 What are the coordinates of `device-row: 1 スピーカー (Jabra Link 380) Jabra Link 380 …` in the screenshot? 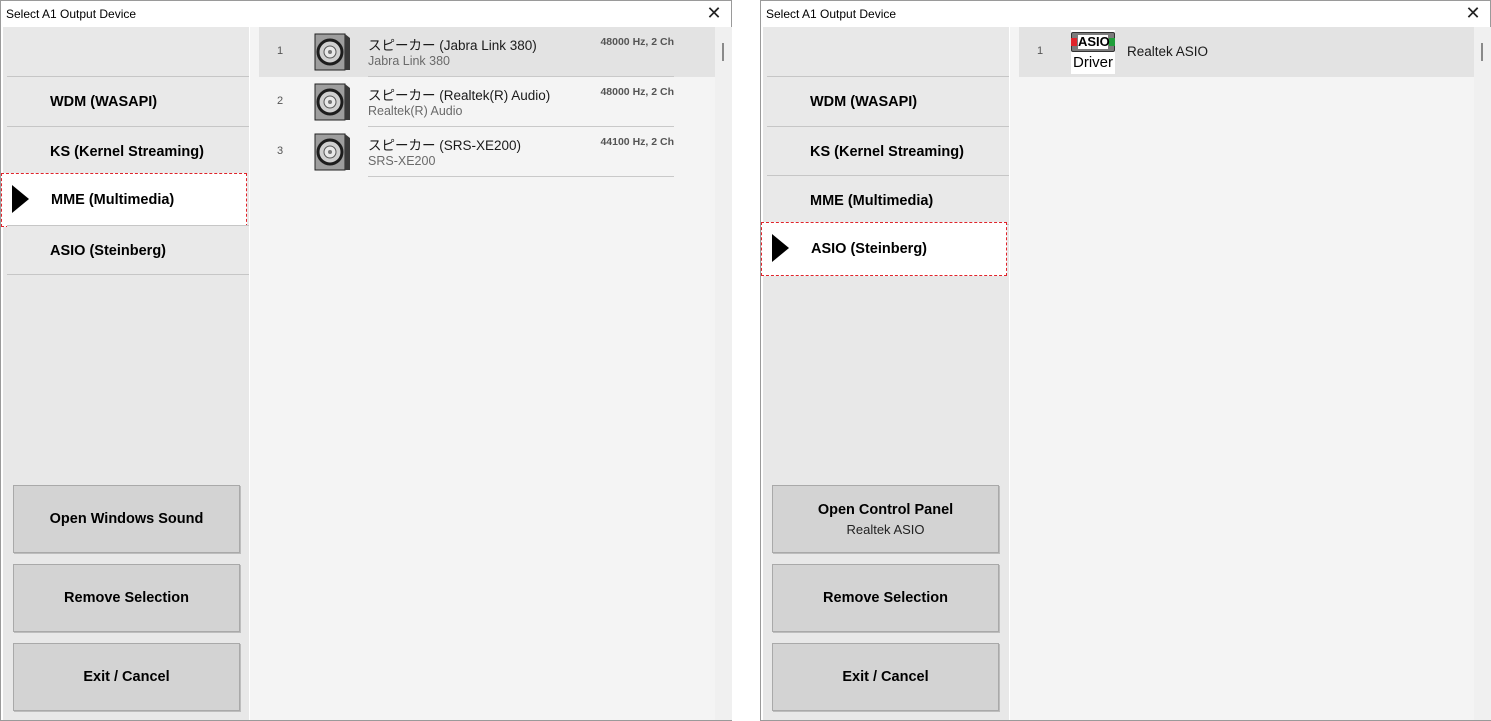 It's located at (487, 52).